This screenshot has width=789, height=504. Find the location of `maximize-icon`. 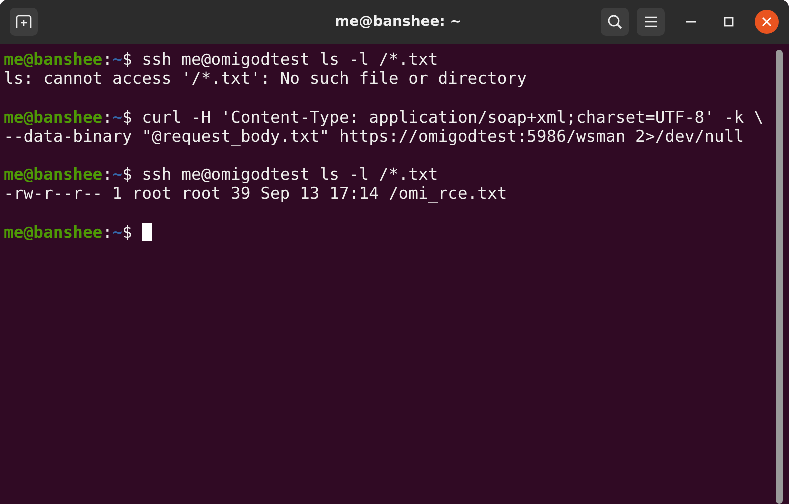

maximize-icon is located at coordinates (729, 22).